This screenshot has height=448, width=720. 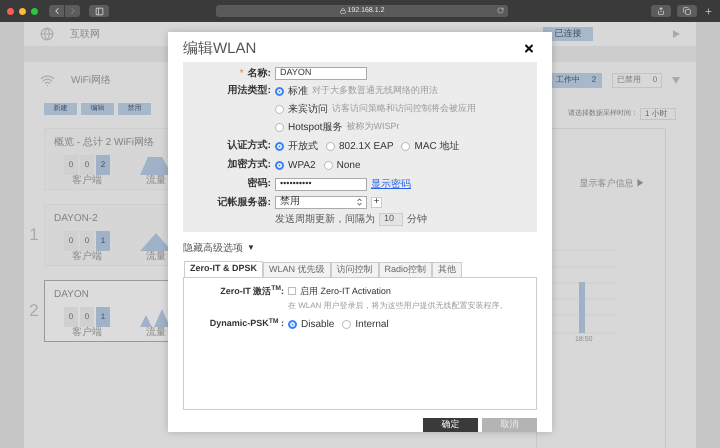 I want to click on field-label: 用法类型:, so click(x=249, y=91).